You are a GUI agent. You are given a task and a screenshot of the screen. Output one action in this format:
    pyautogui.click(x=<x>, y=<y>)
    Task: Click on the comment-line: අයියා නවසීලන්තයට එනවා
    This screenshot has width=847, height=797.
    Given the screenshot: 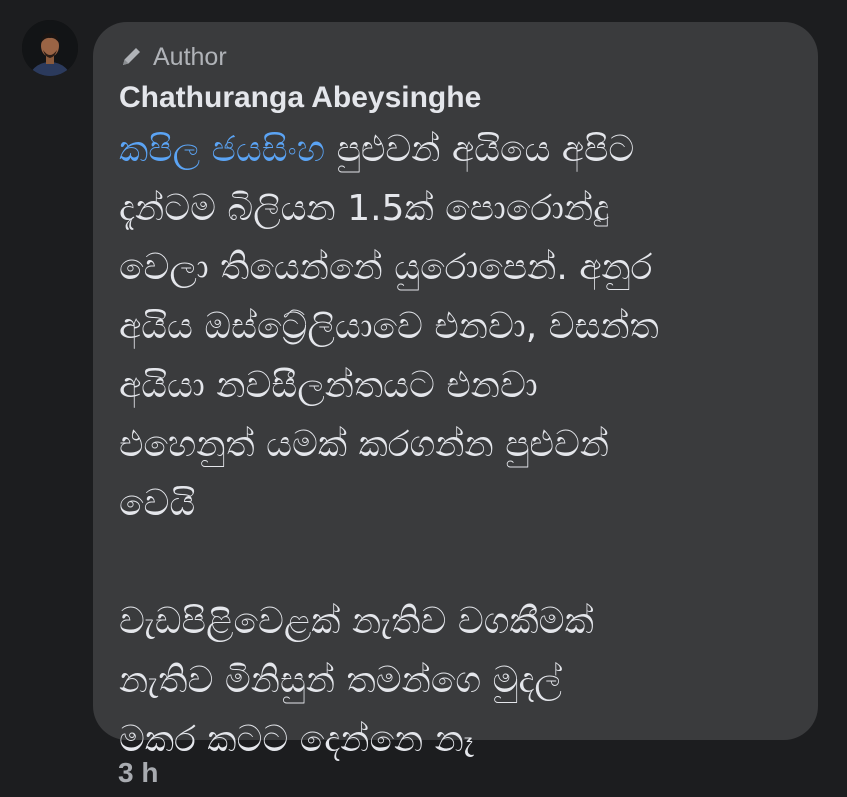 What is the action you would take?
    pyautogui.click(x=328, y=385)
    